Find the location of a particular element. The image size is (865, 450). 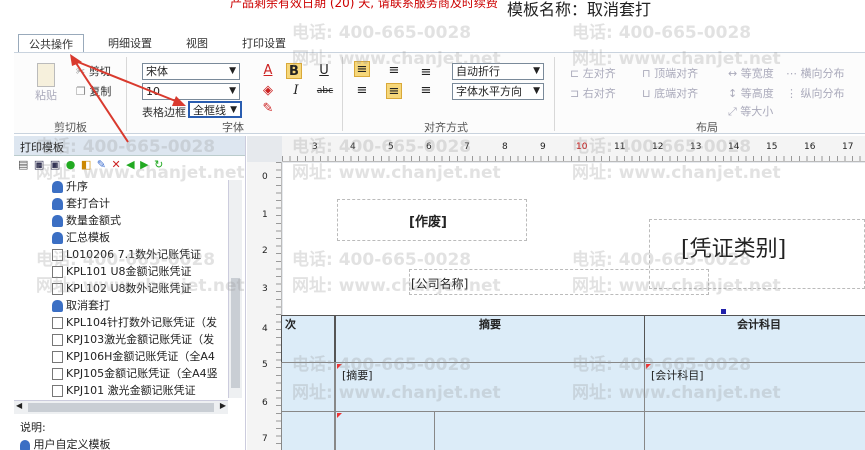

bold-button: B is located at coordinates (294, 71).